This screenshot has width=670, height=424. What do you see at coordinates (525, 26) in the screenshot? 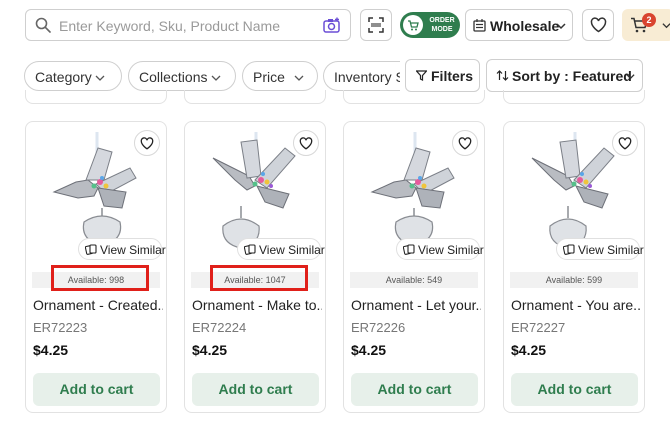
I see `wholesale-label: Wholesale` at bounding box center [525, 26].